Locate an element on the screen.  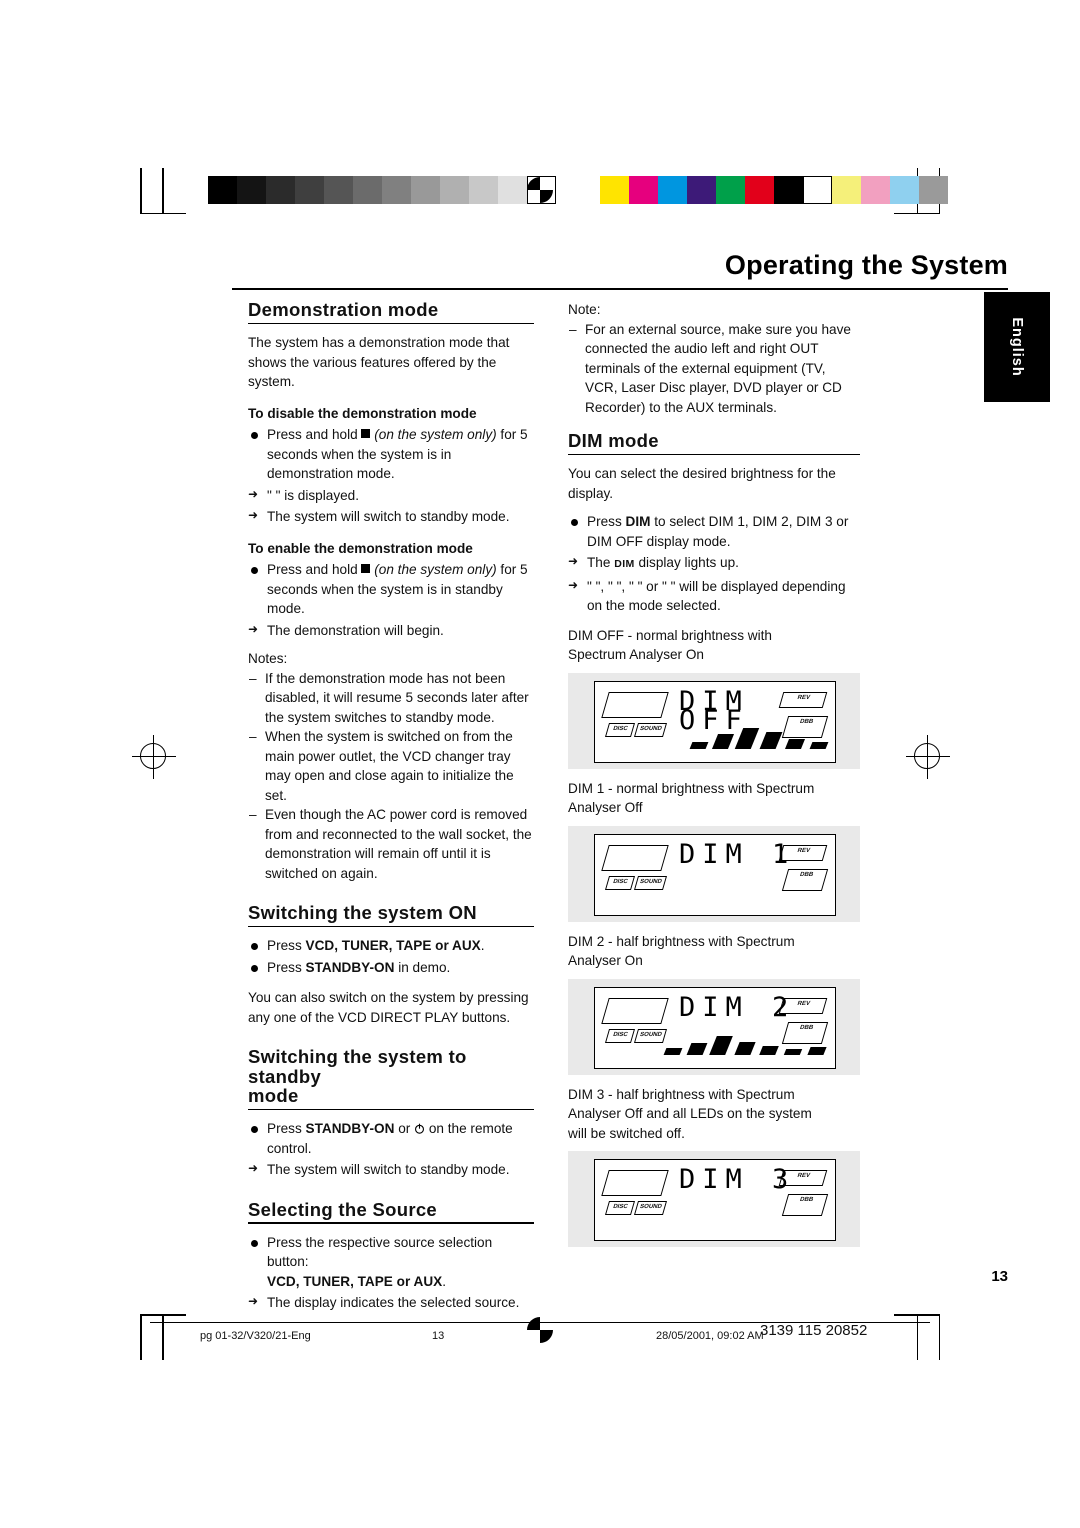
title-divider is located at coordinates (620, 289).